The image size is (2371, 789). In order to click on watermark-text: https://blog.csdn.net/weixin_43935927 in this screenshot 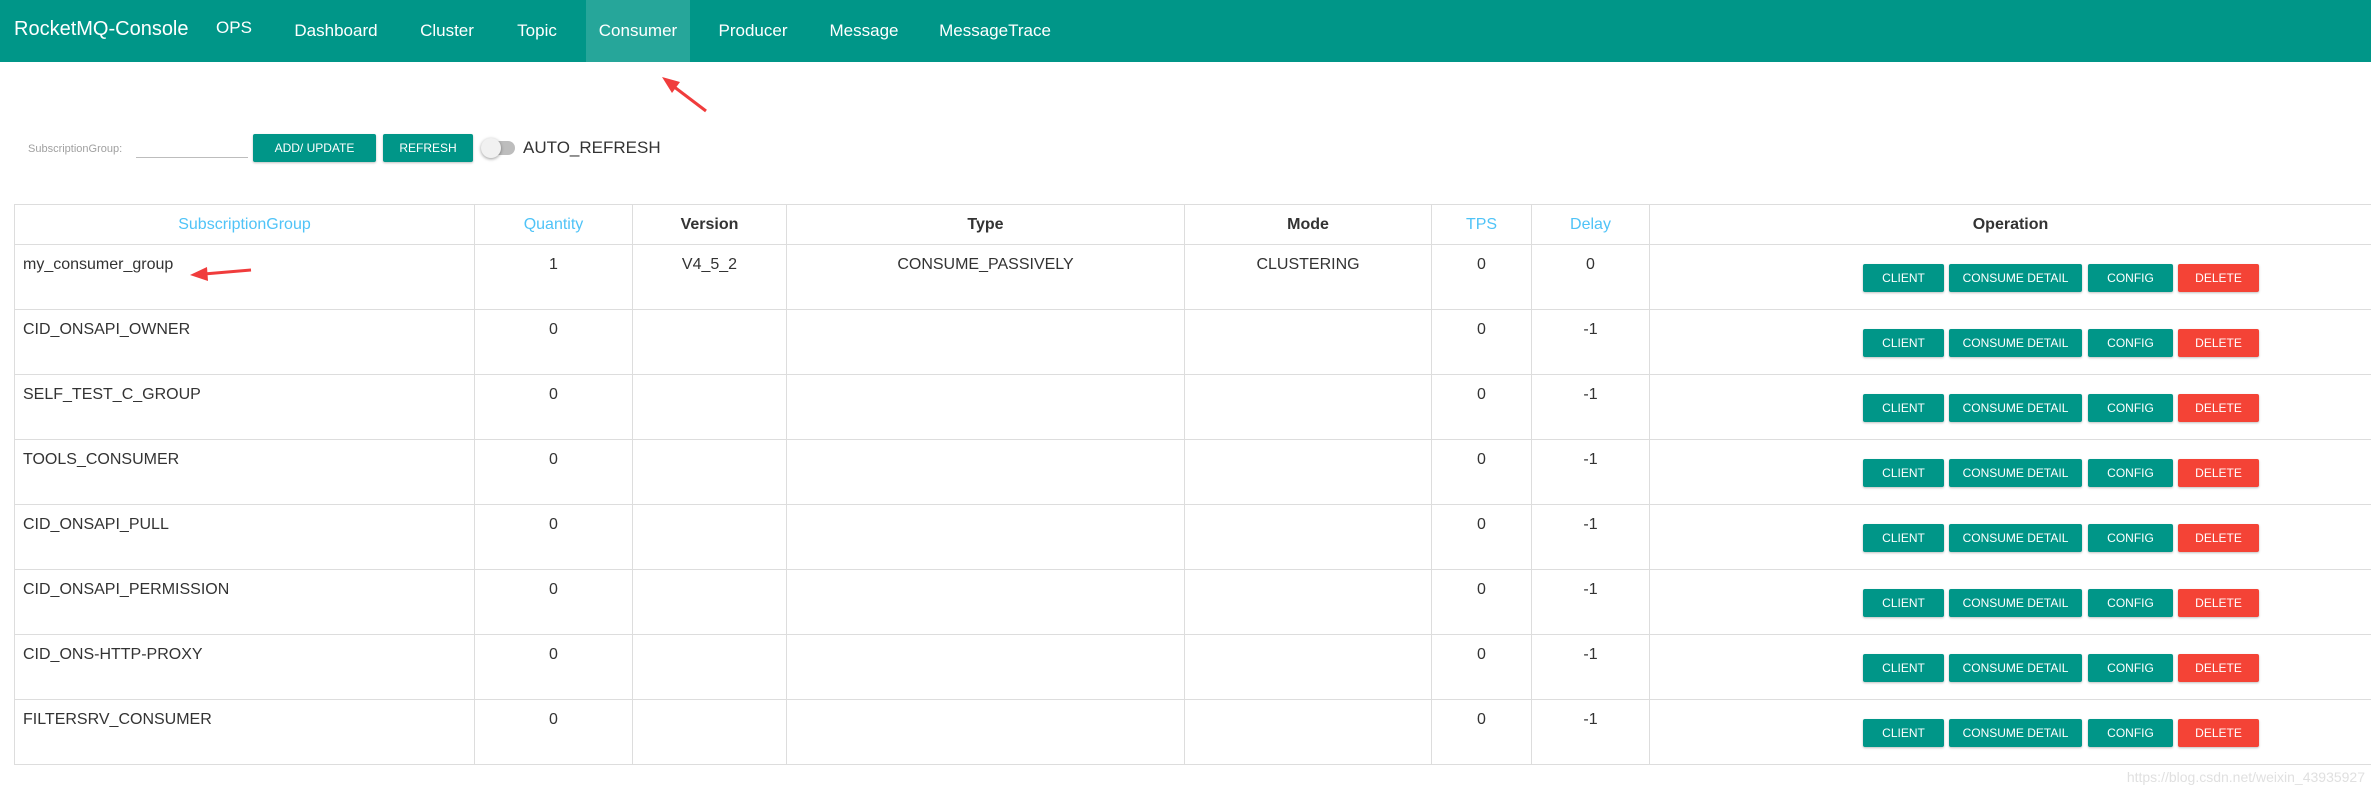, I will do `click(2245, 777)`.